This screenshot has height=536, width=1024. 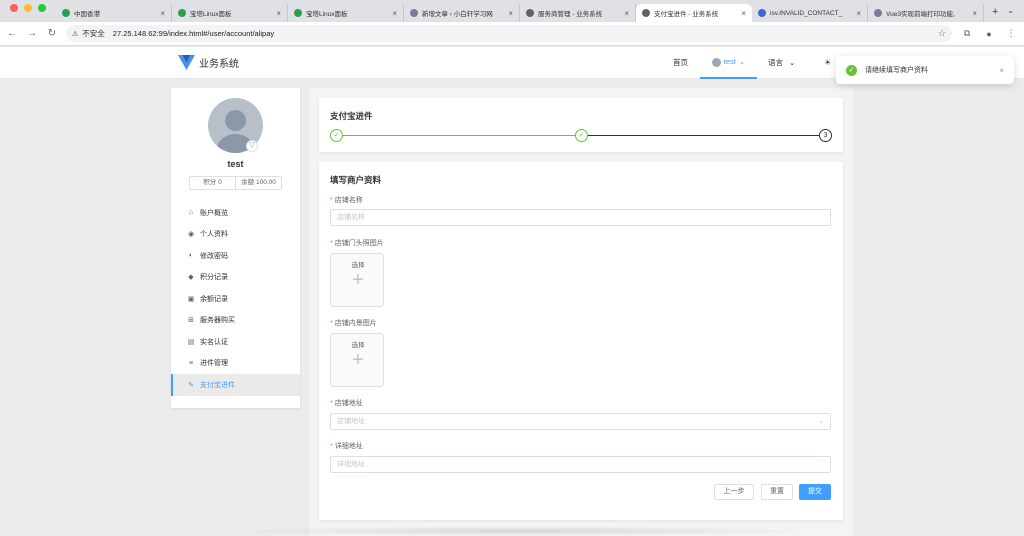 I want to click on toast-close-icon: ×, so click(x=1001, y=70).